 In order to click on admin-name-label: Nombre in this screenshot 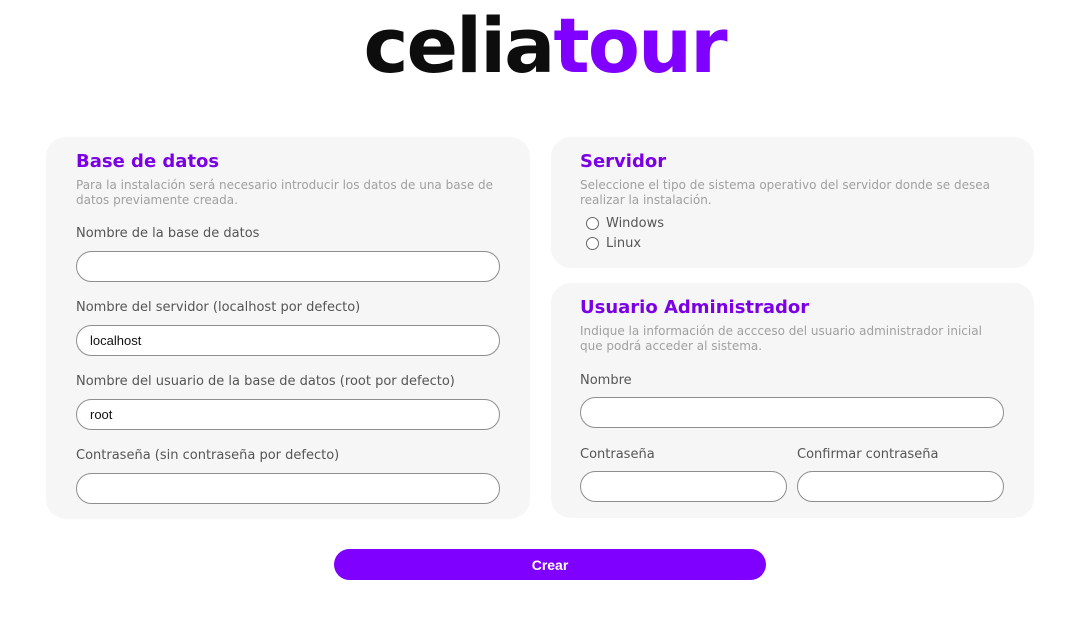, I will do `click(606, 380)`.